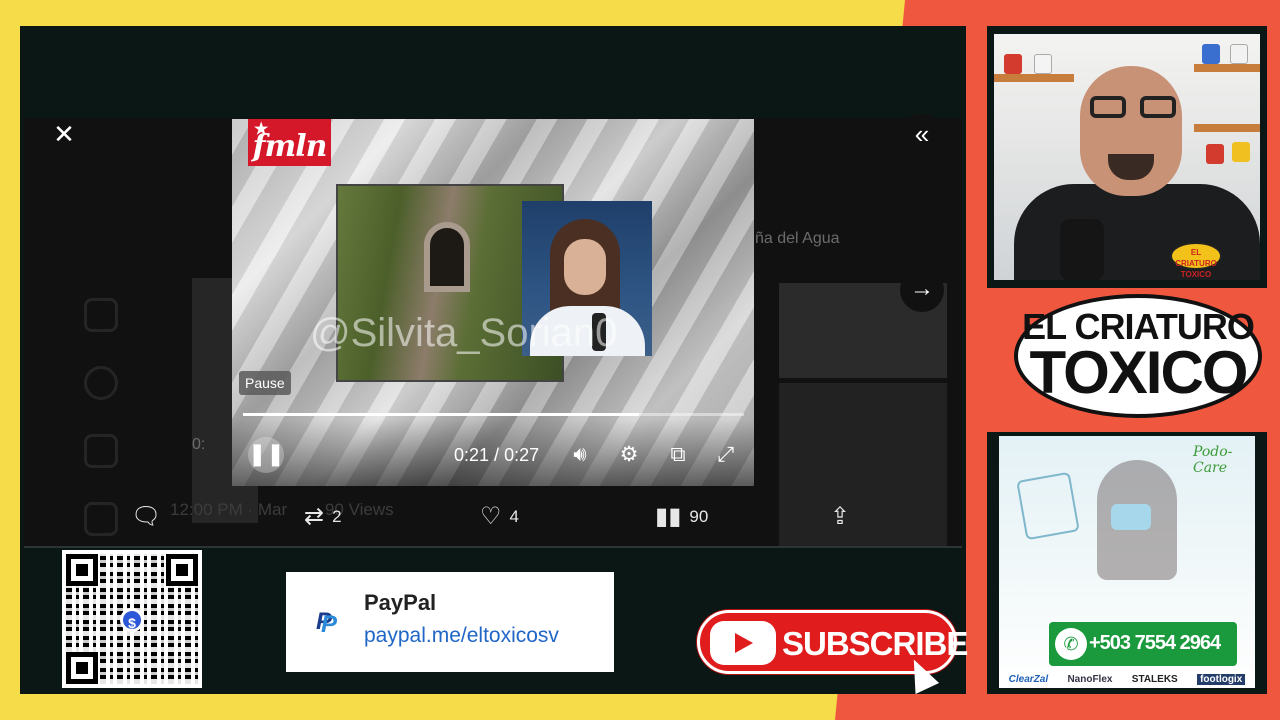  I want to click on whatsapp-icon: ✆, so click(1071, 644).